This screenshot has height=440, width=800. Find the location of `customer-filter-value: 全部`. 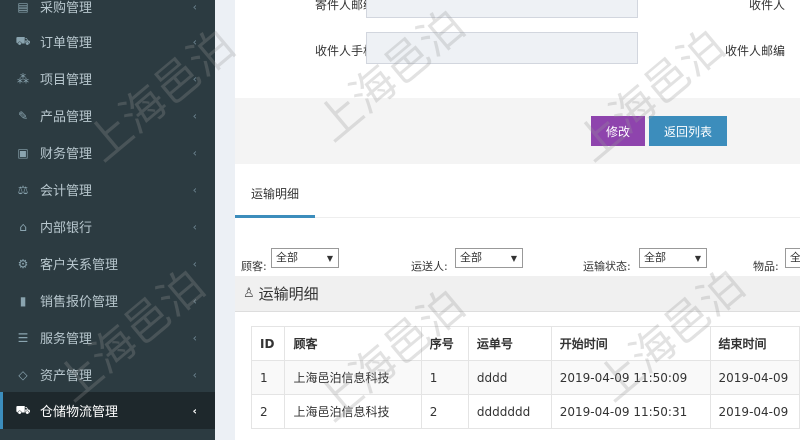

customer-filter-value: 全部 is located at coordinates (287, 257).